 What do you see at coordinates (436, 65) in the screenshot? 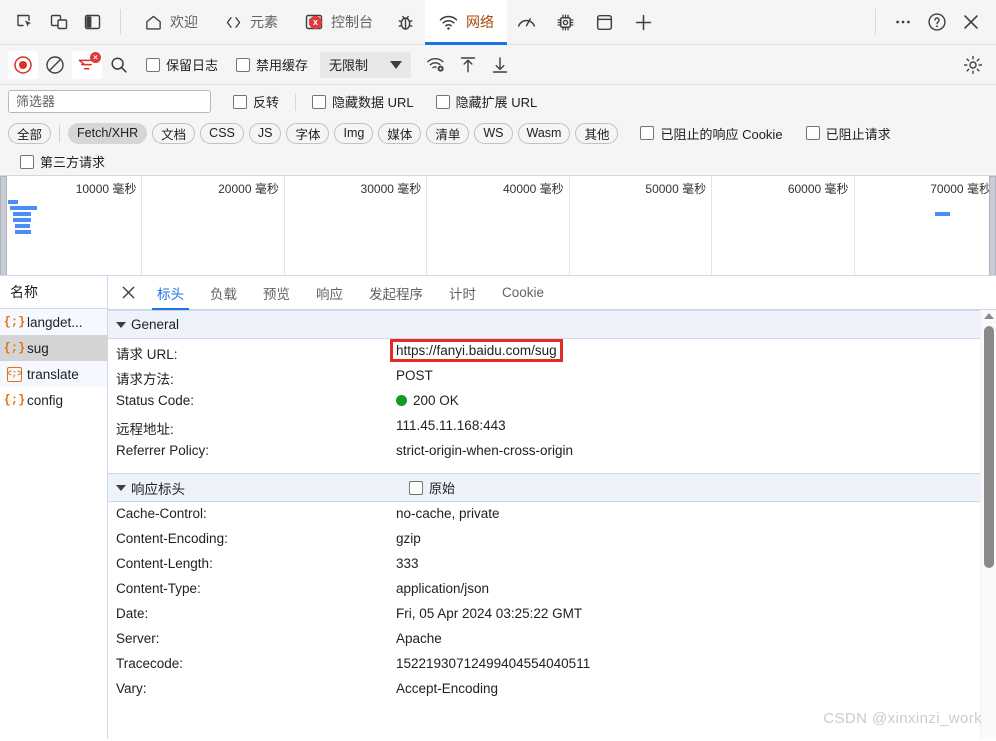
I see `network-conditions-icon` at bounding box center [436, 65].